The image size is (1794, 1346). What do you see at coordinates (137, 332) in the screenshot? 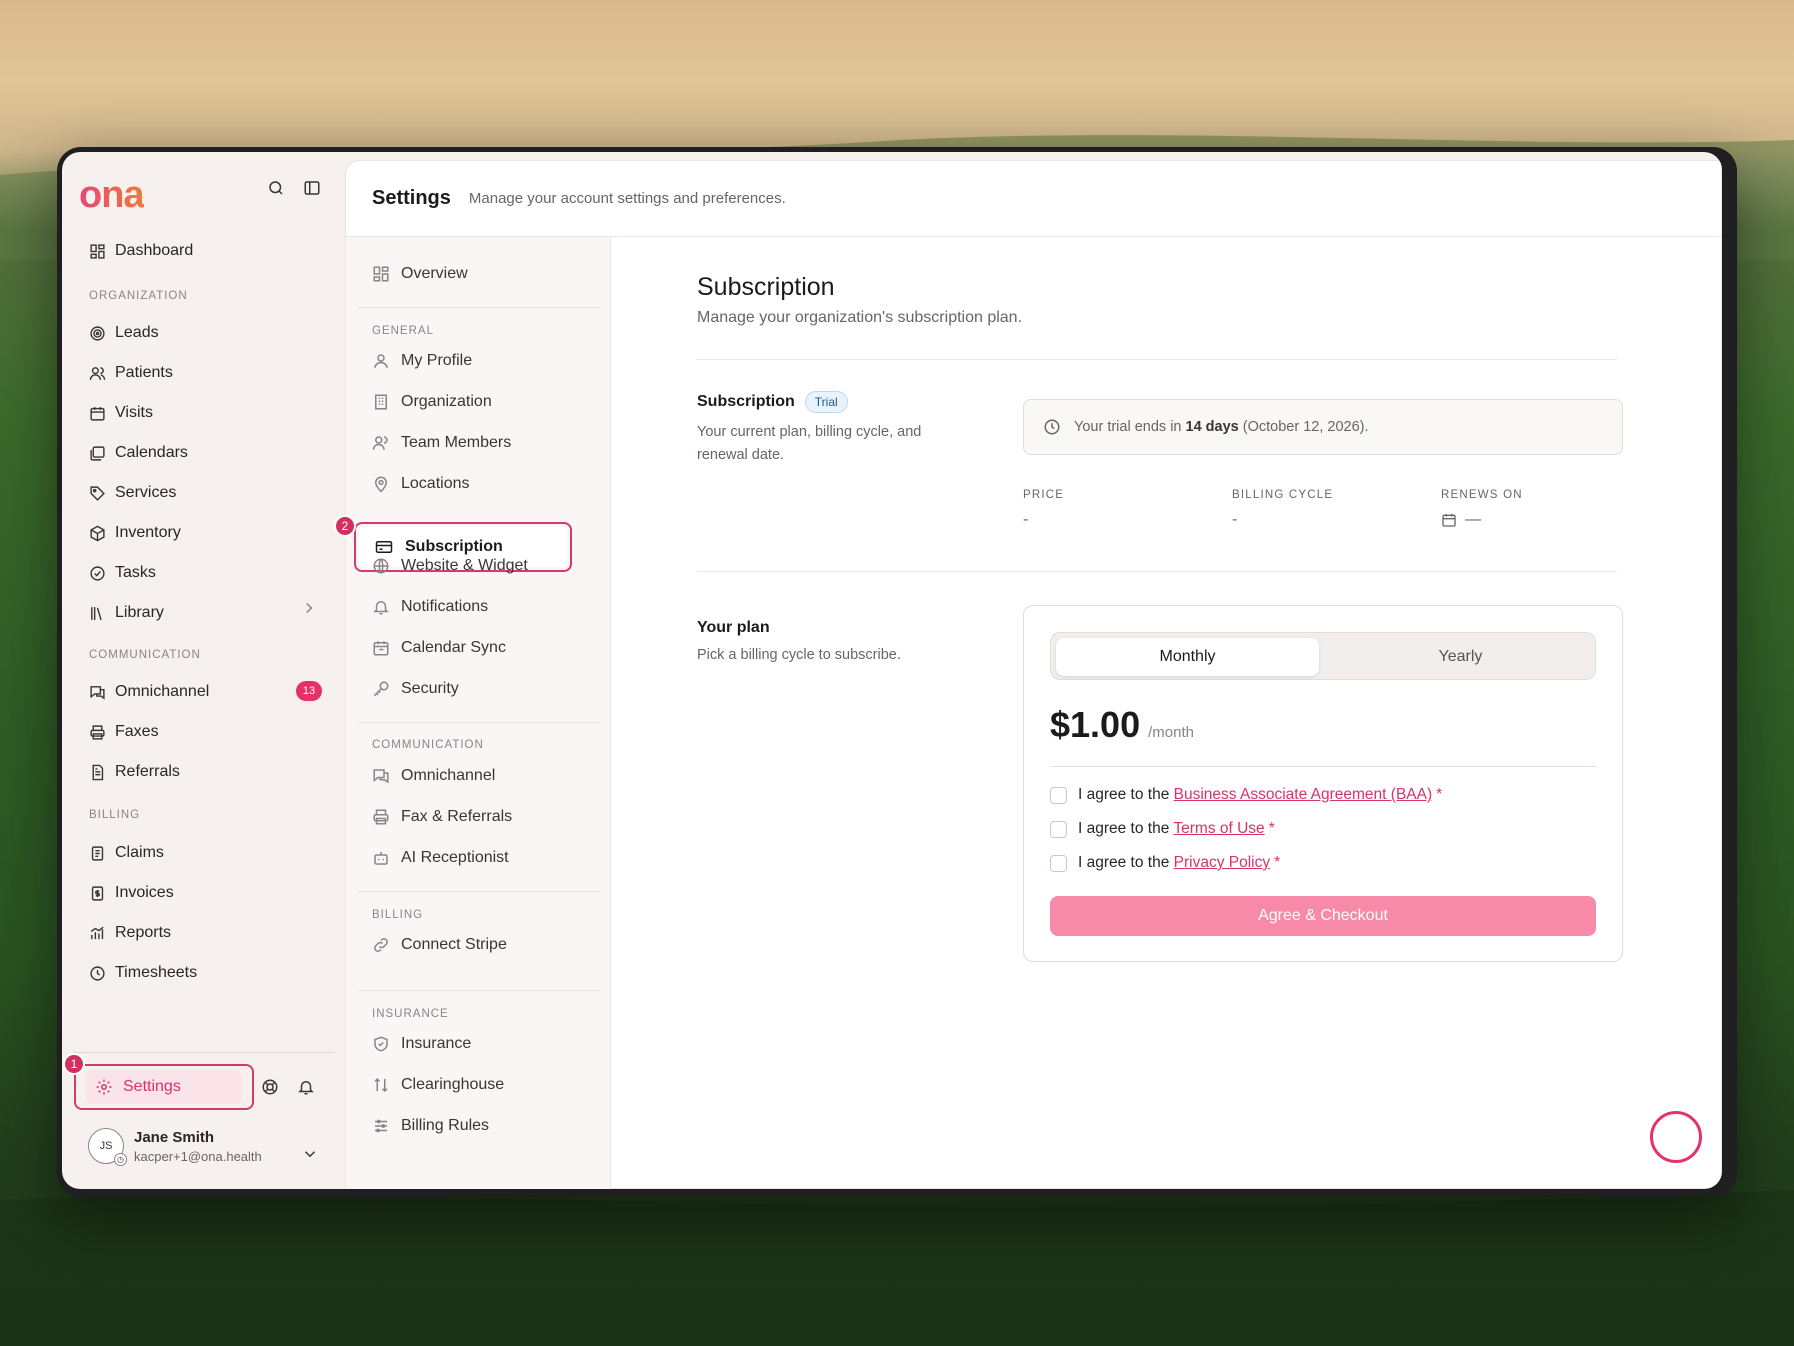
I see `sidebar-item-label: Leads` at bounding box center [137, 332].